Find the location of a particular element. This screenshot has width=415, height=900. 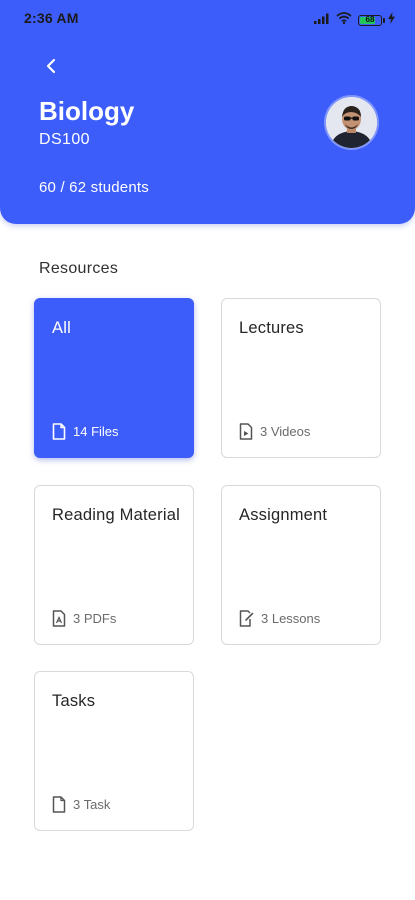

signal-icon is located at coordinates (322, 20).